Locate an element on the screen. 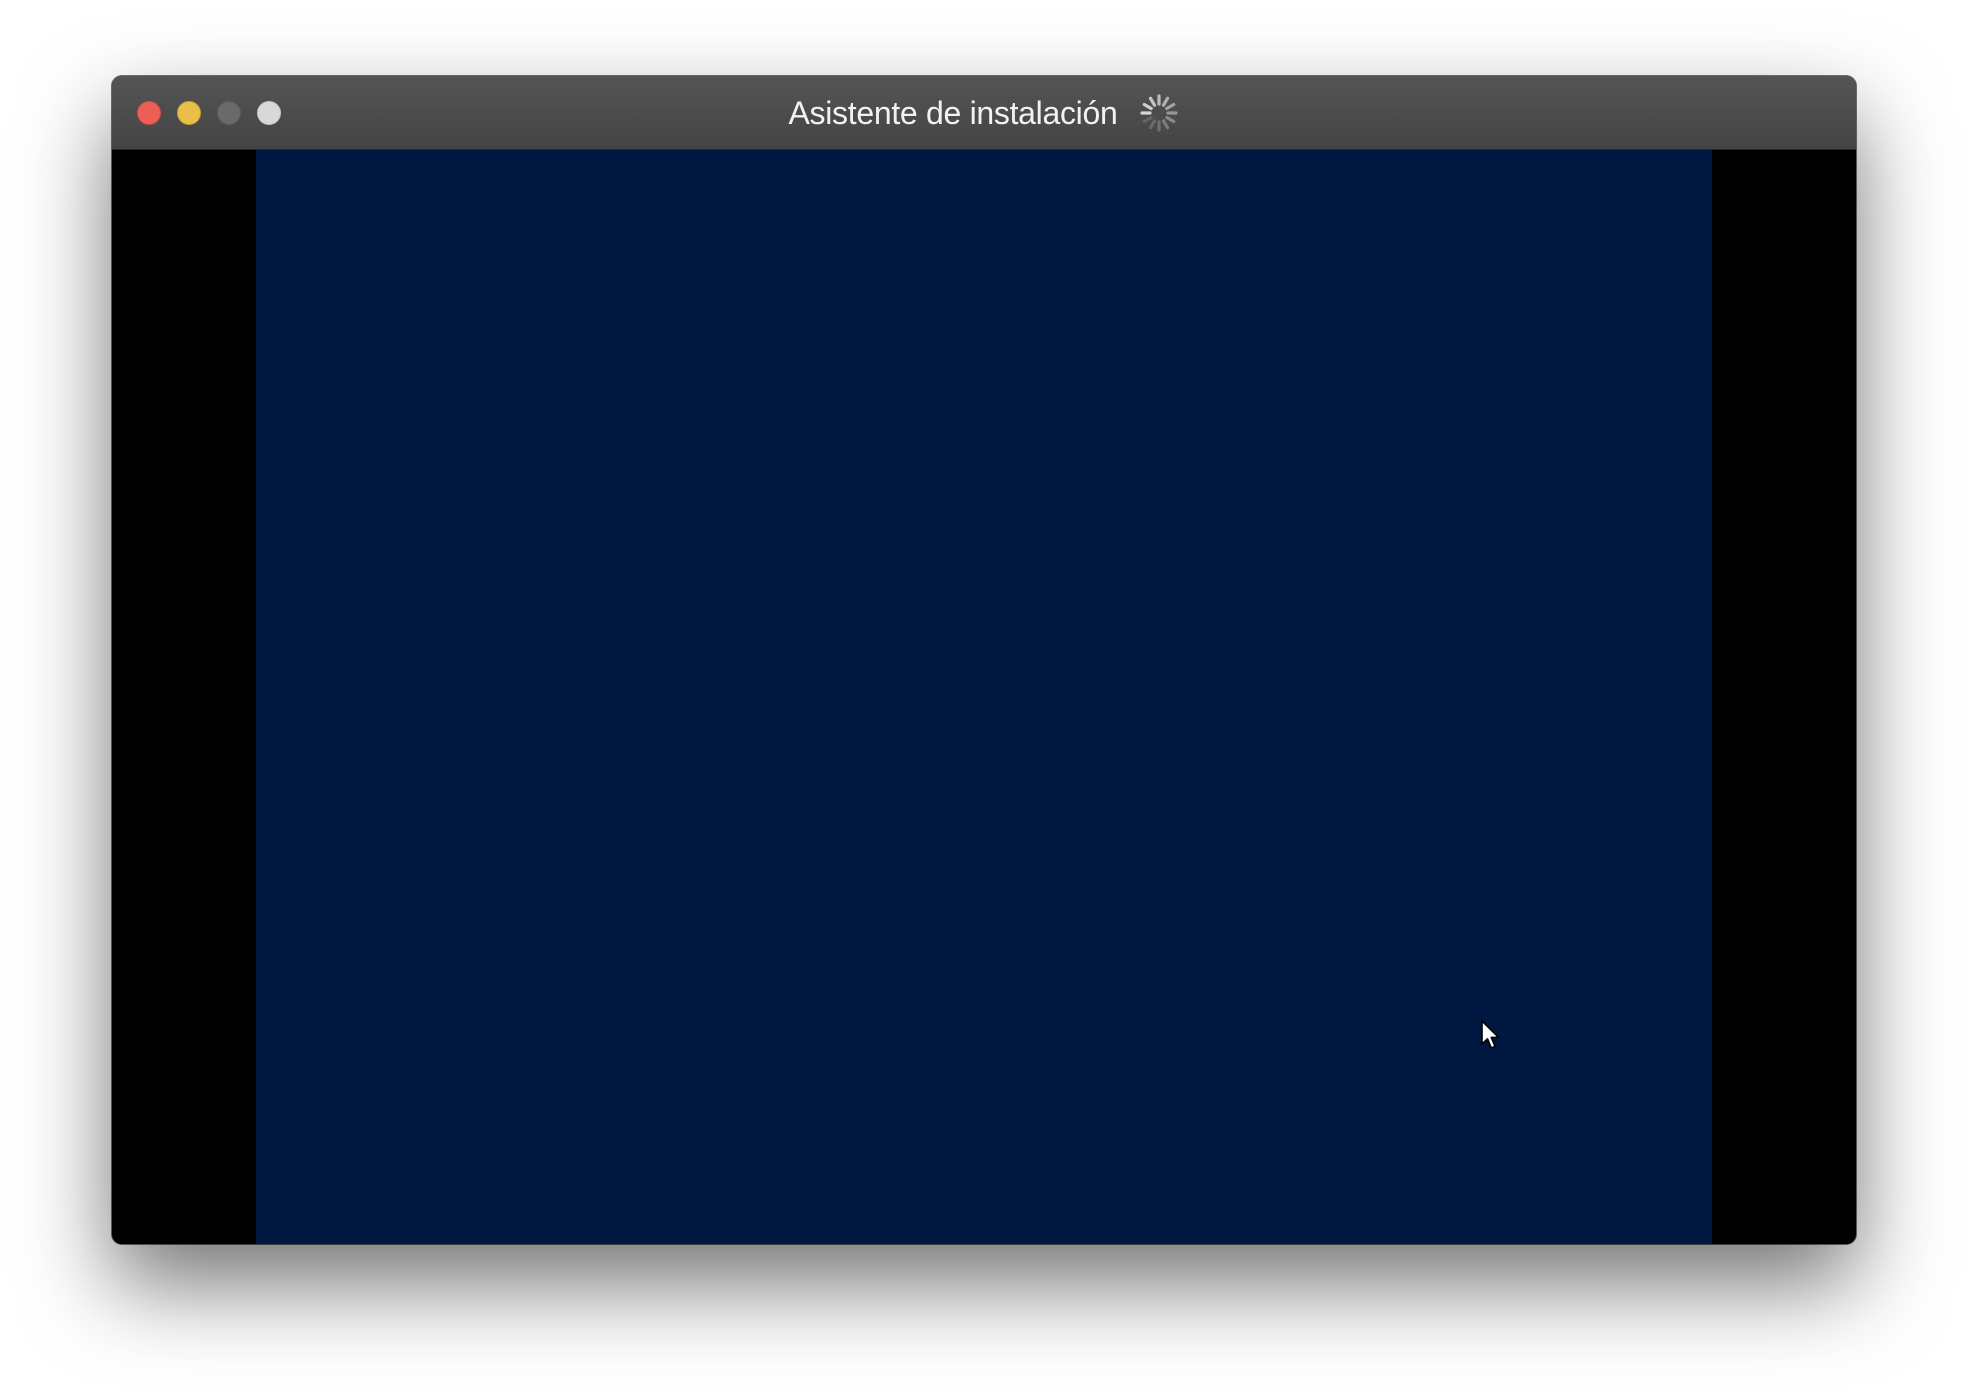 This screenshot has height=1392, width=1968. mouse-pointer-icon is located at coordinates (1490, 1034).